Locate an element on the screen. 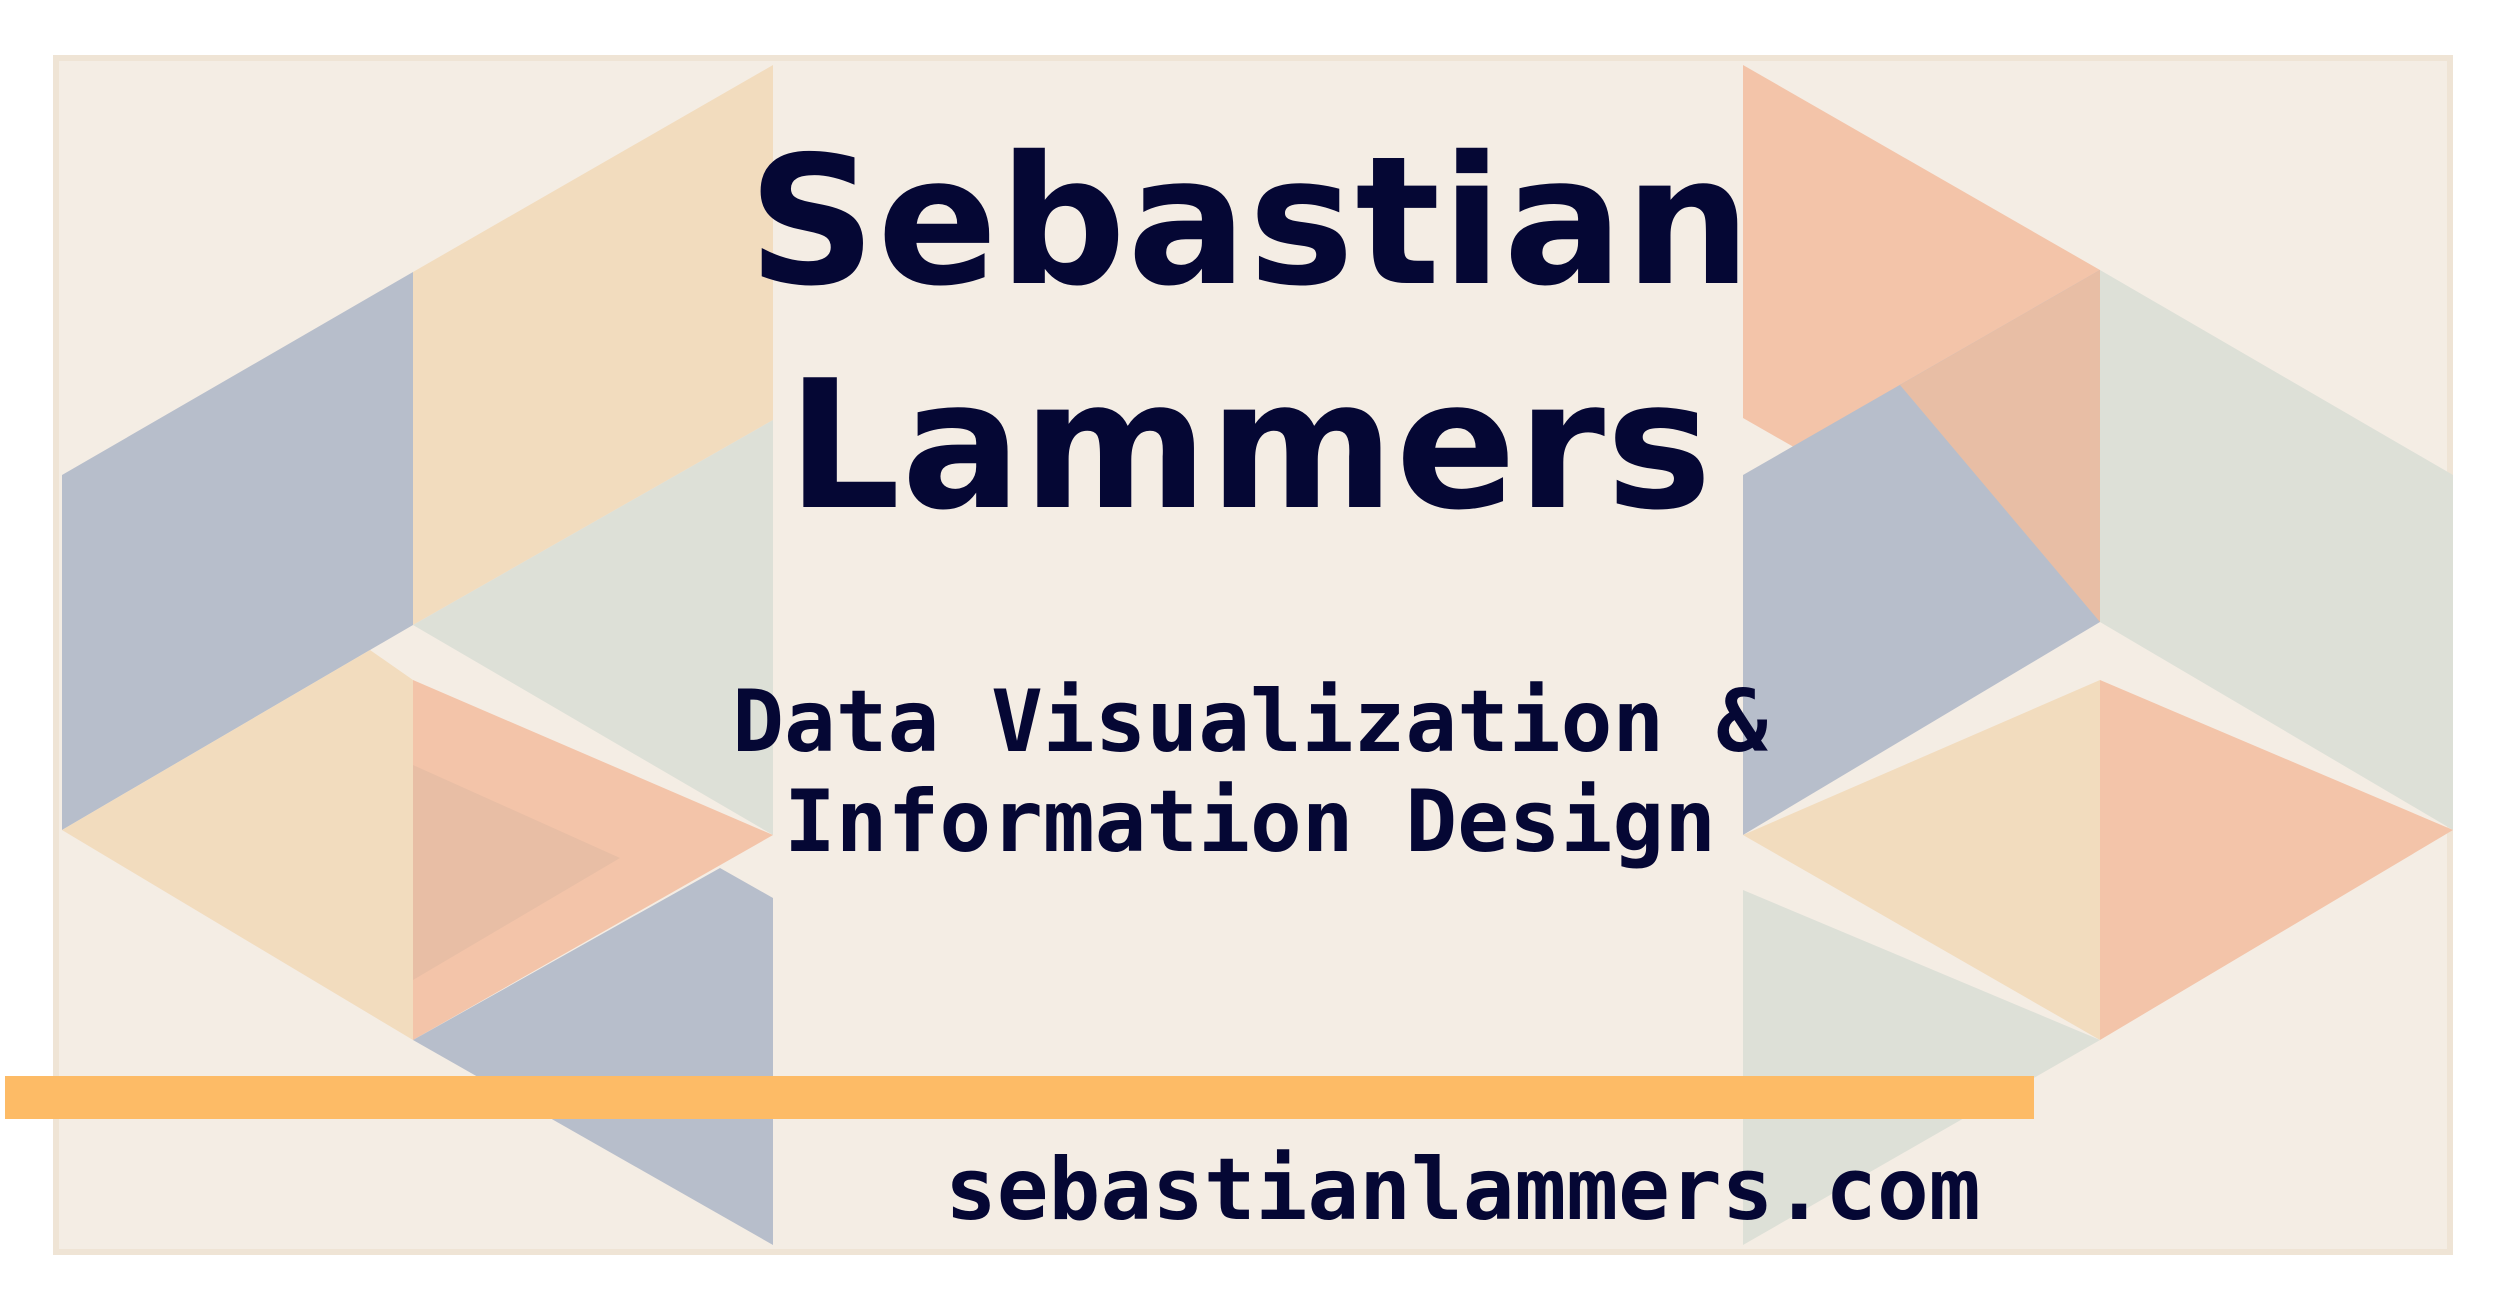  tagline-line-1: Data Visualization & is located at coordinates (1250, 722).